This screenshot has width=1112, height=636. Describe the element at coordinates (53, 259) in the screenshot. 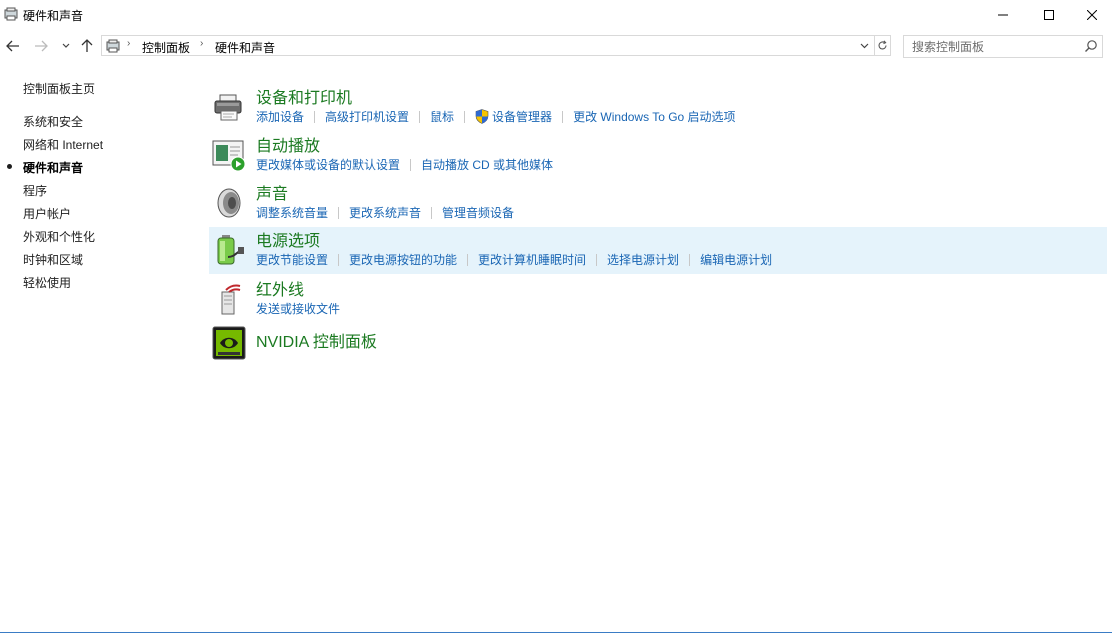

I see `sidebar-item-clock-region: 时钟和区域` at that location.